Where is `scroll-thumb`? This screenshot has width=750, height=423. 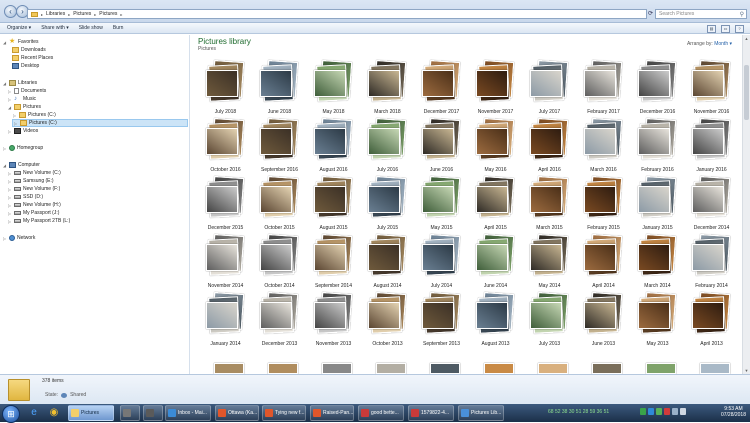
scroll-thumb is located at coordinates (746, 92).